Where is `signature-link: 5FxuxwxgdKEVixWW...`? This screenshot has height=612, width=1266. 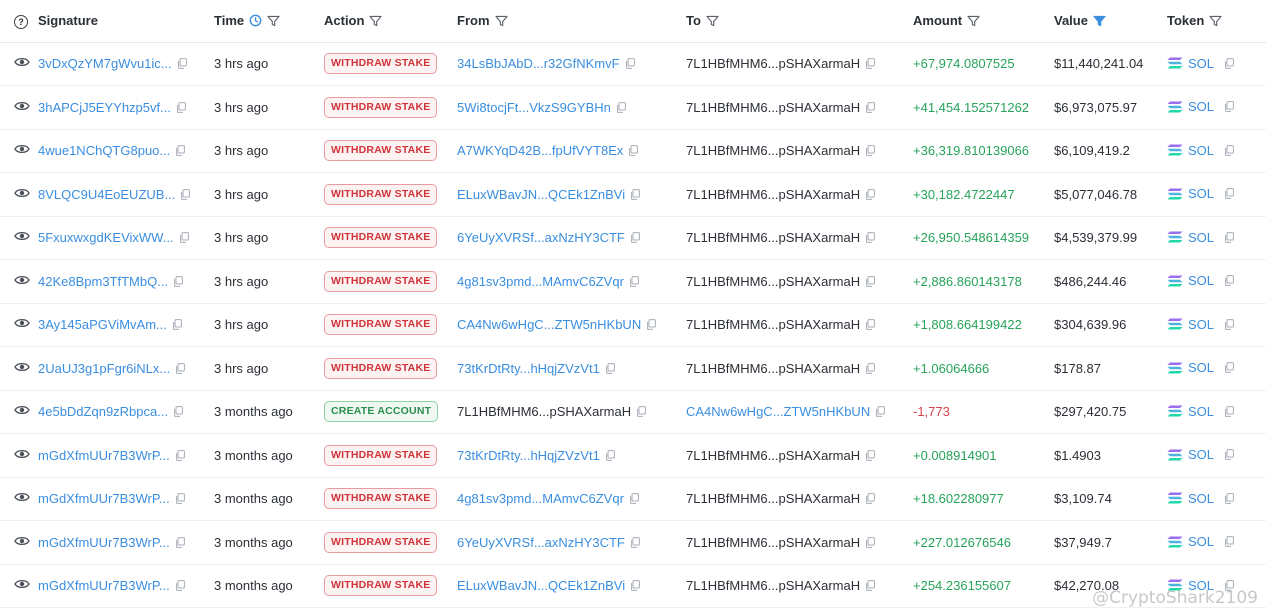 signature-link: 5FxuxwxgdKEVixWW... is located at coordinates (106, 237).